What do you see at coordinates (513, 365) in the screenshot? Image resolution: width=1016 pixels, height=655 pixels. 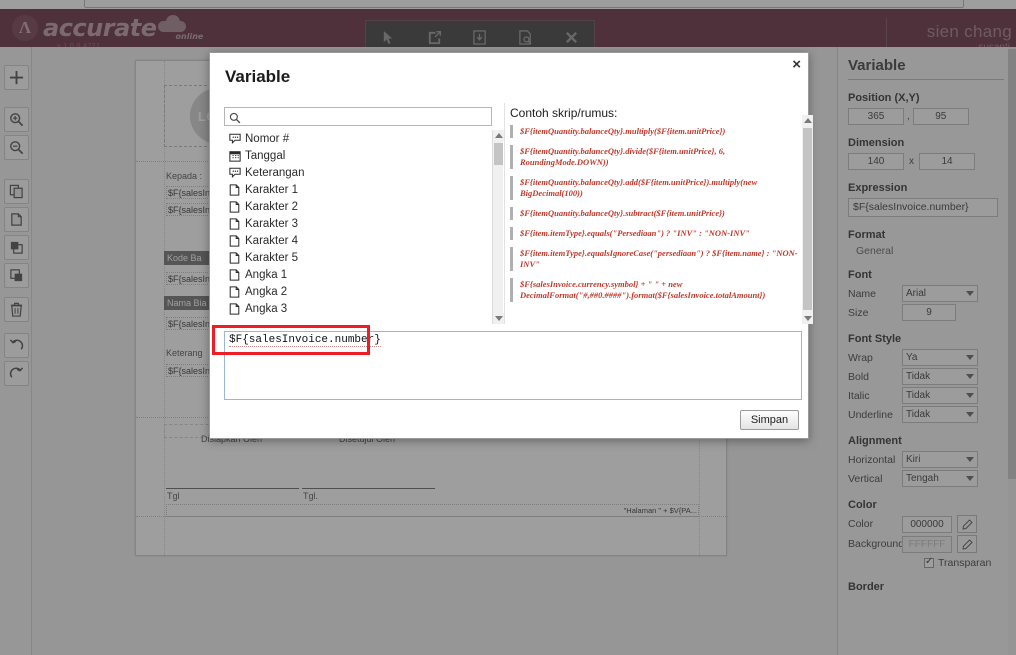 I see `expression-editor: $F{salesInvoice.number}` at bounding box center [513, 365].